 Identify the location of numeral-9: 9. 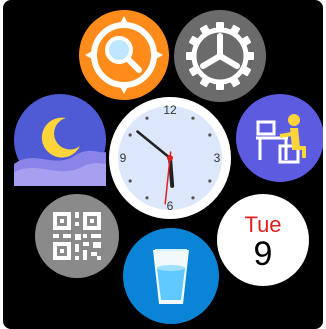
(123, 158).